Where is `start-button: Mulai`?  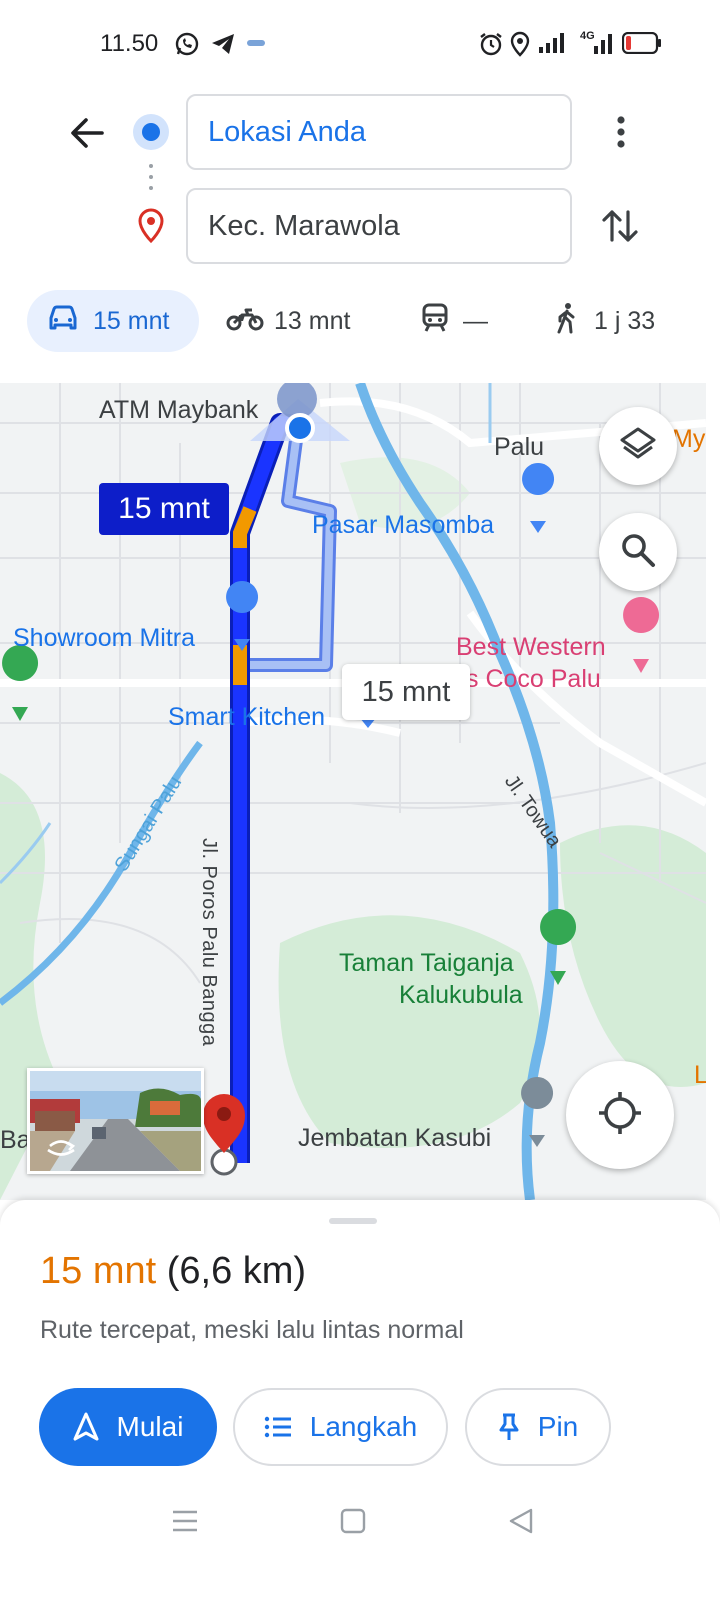
start-button: Mulai is located at coordinates (128, 1427).